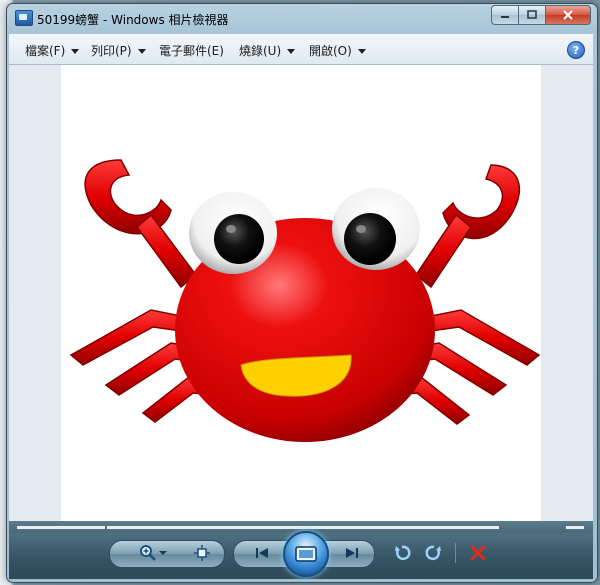 Image resolution: width=600 pixels, height=585 pixels. I want to click on photo-viewer-app-icon, so click(24, 18).